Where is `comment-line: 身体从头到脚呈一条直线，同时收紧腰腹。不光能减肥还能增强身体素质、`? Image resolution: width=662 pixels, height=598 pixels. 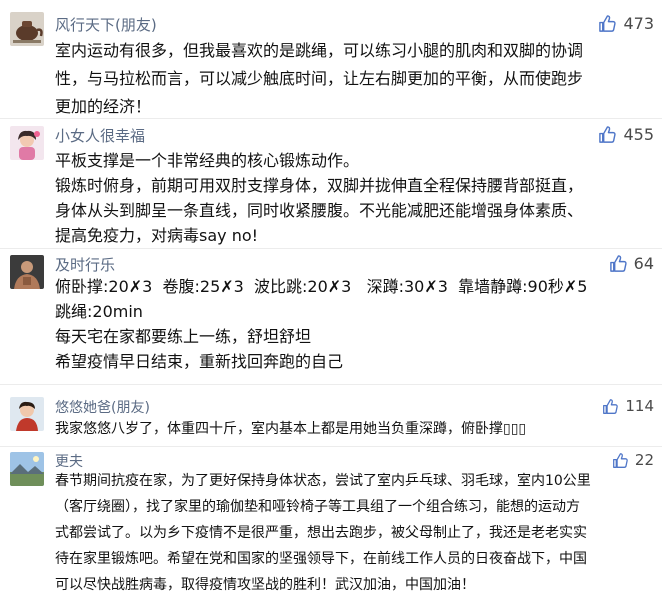 comment-line: 身体从头到脚呈一条直线，同时收紧腰腹。不光能减肥还能增强身体素质、 is located at coordinates (319, 210).